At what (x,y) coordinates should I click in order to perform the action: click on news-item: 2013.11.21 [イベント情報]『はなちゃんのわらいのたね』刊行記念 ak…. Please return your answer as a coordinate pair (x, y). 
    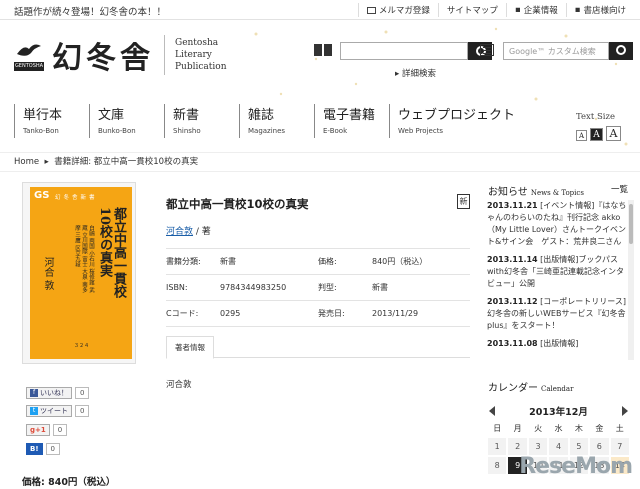
    Looking at the image, I should click on (558, 224).